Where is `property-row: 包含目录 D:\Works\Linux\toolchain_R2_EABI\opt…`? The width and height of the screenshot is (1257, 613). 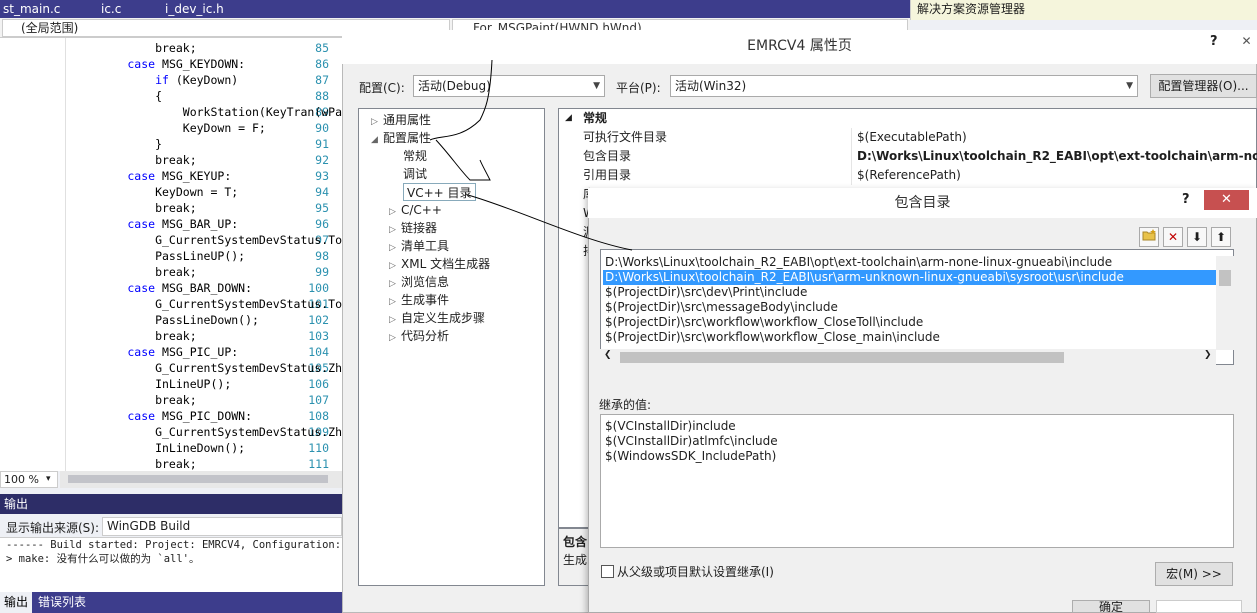 property-row: 包含目录 D:\Works\Linux\toolchain_R2_EABI\opt… is located at coordinates (908, 156).